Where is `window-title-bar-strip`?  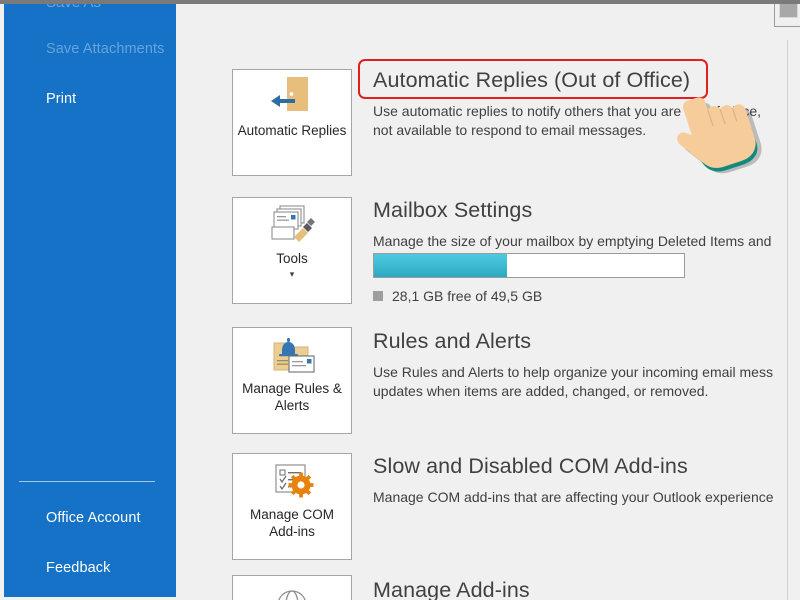
window-title-bar-strip is located at coordinates (400, 2).